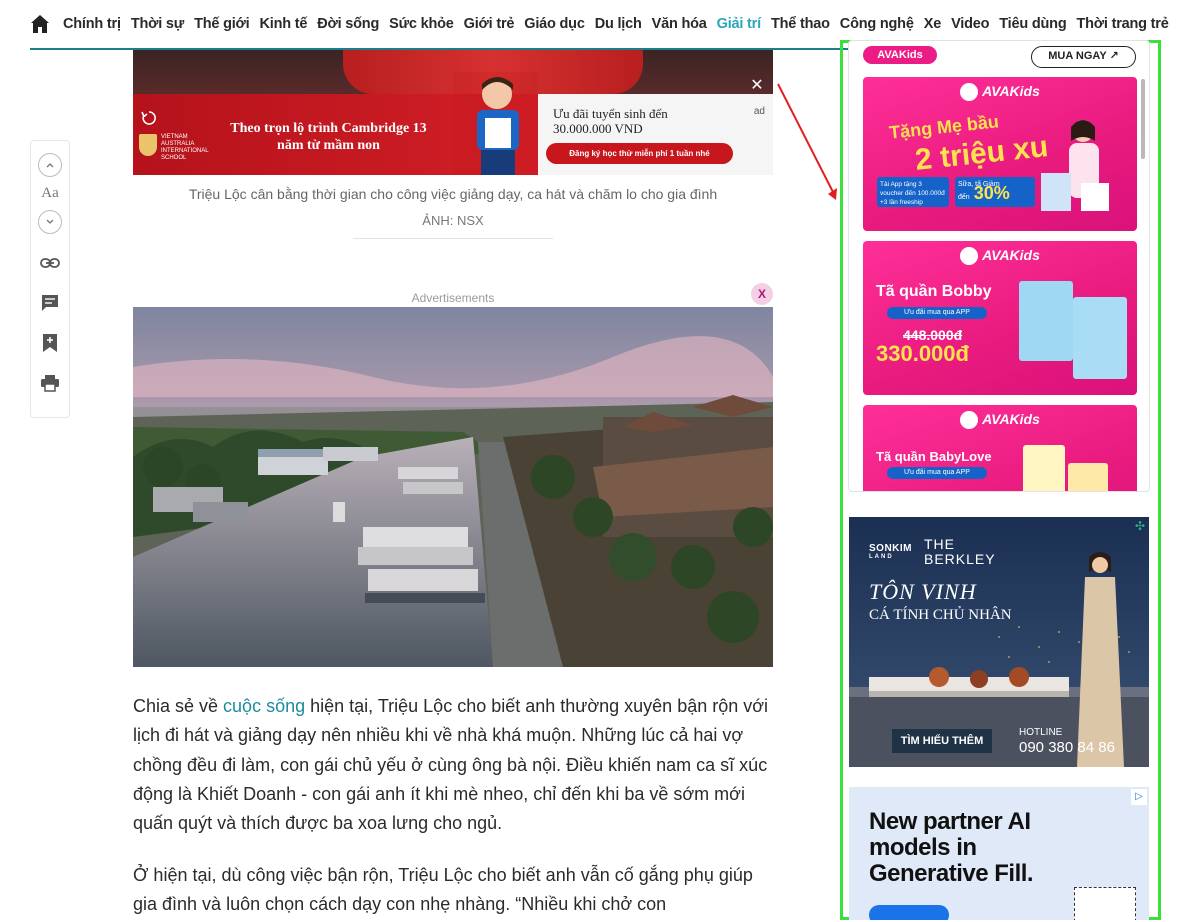 Image resolution: width=1180 pixels, height=922 pixels. Describe the element at coordinates (185, 147) in the screenshot. I see `school-logo-text: VIETNAM AUSTRALIA INTERNATIONAL SCHOOL` at that location.